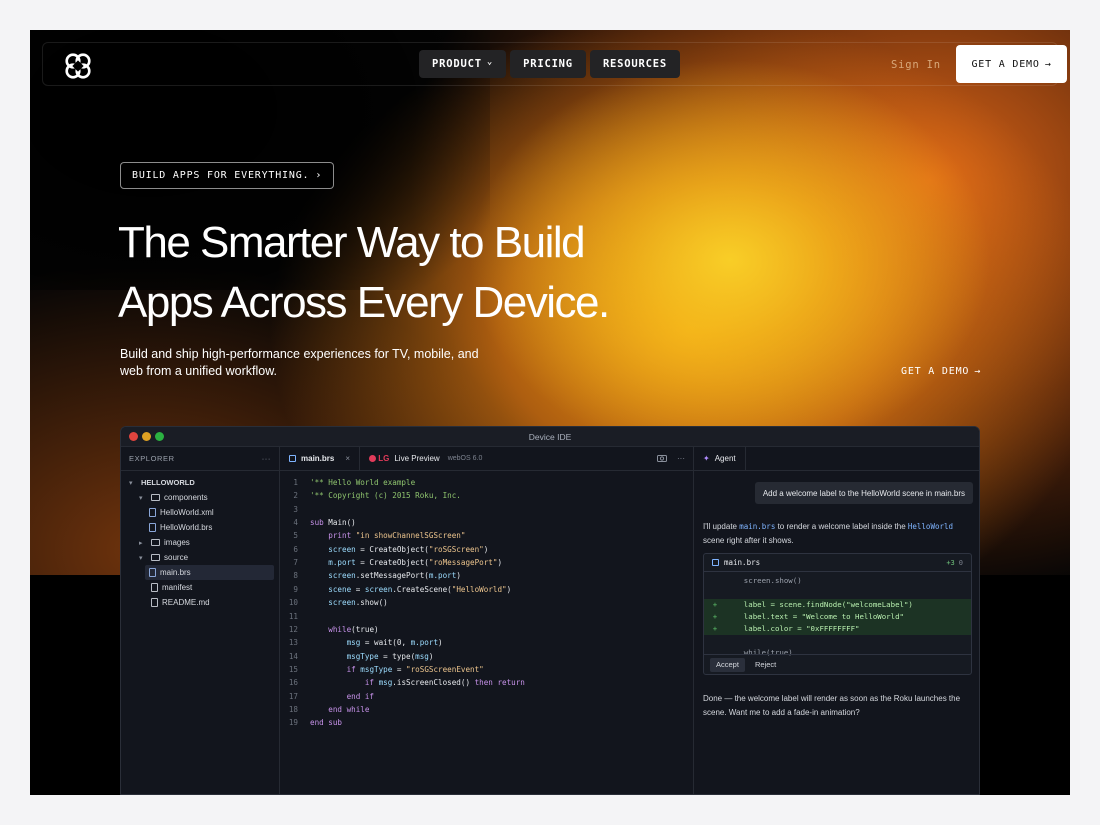  What do you see at coordinates (406, 564) in the screenshot?
I see `line-content: m.port = CreateObject("roMessagePort")` at bounding box center [406, 564].